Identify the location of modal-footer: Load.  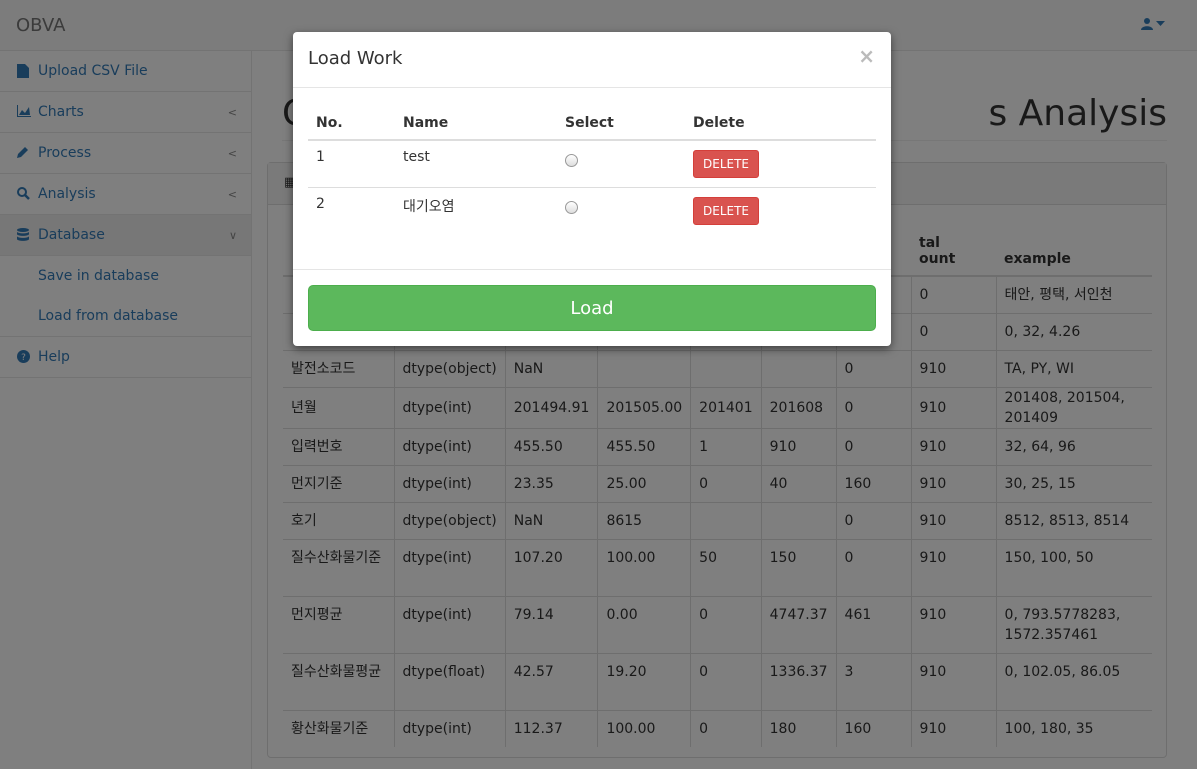
(592, 307).